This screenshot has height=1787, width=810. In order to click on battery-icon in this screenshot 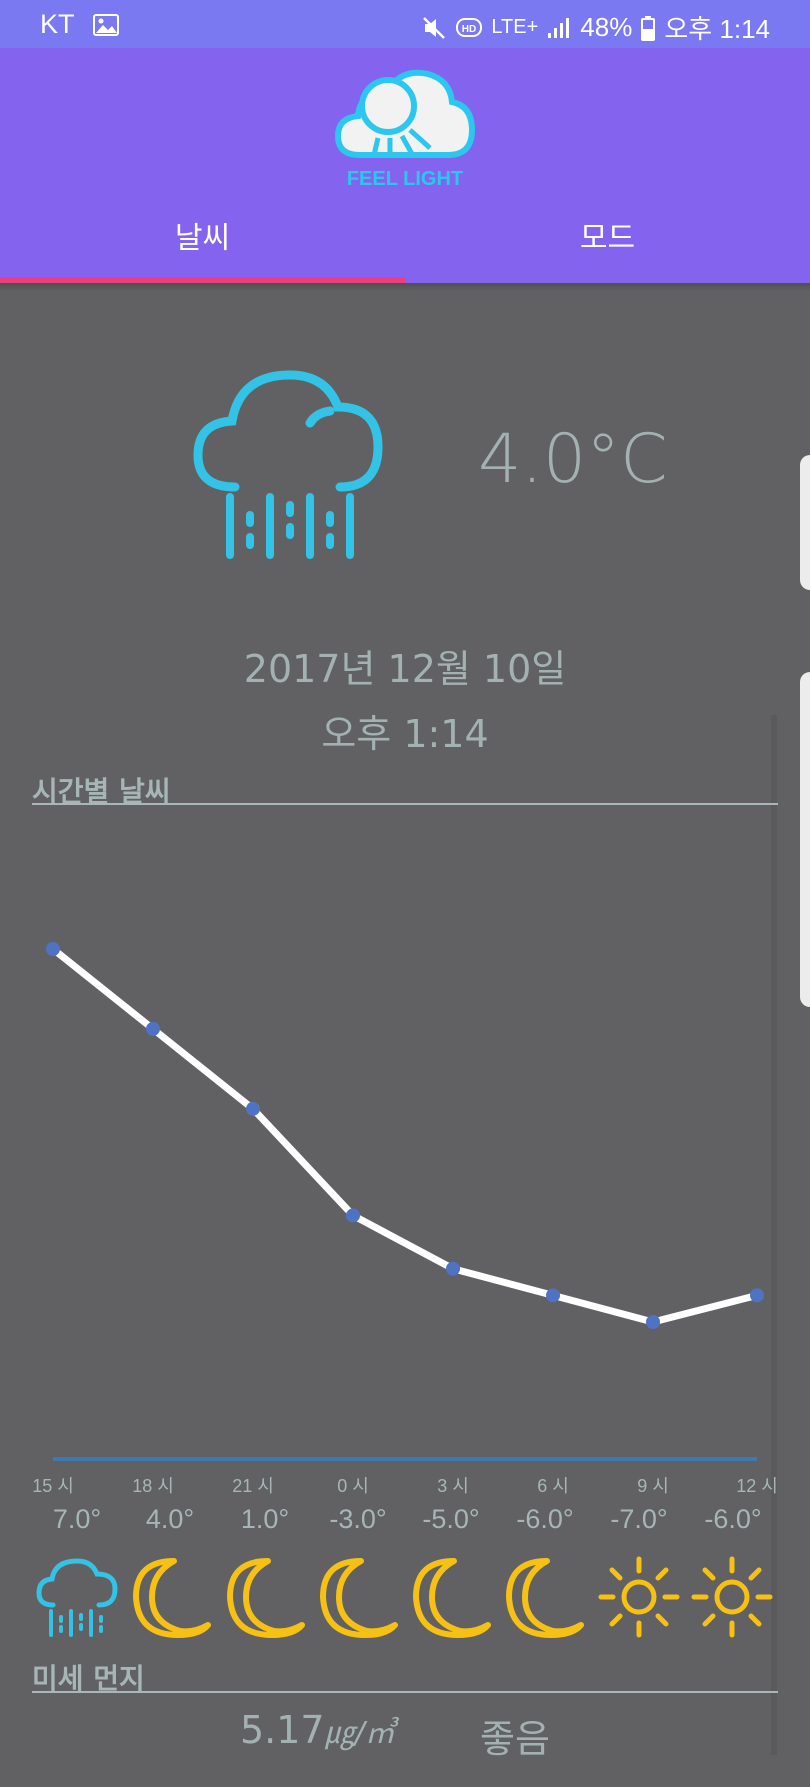, I will do `click(648, 28)`.